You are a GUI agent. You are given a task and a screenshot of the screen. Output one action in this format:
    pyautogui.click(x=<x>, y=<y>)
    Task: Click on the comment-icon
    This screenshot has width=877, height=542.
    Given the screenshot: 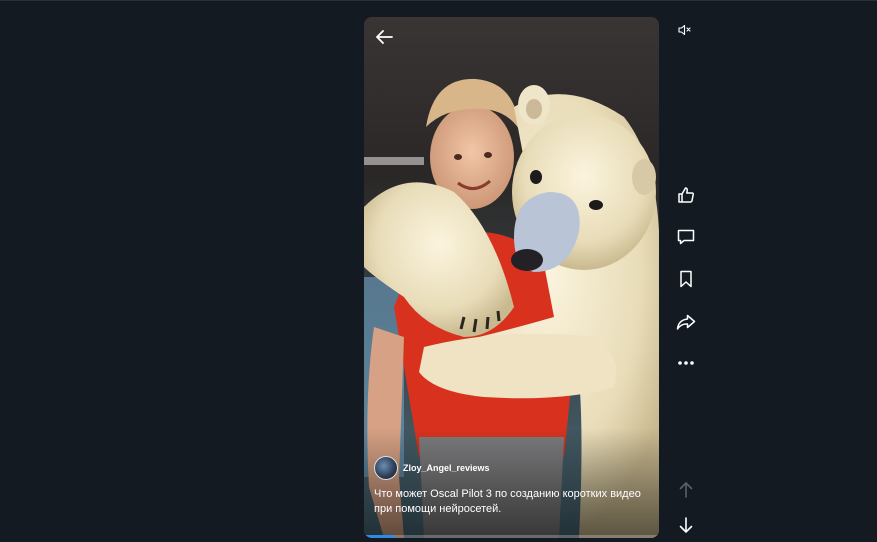 What is the action you would take?
    pyautogui.click(x=686, y=237)
    